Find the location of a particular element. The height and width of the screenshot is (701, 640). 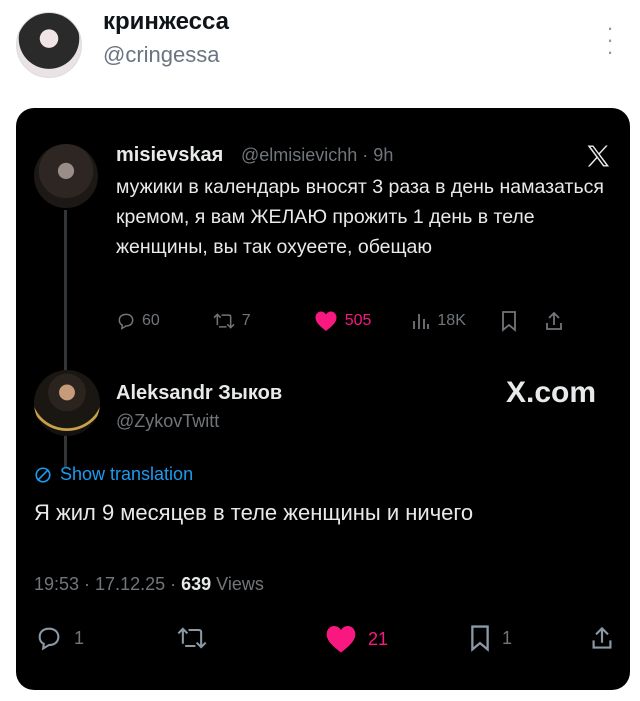

quoted-like-button: 505 is located at coordinates (342, 321).